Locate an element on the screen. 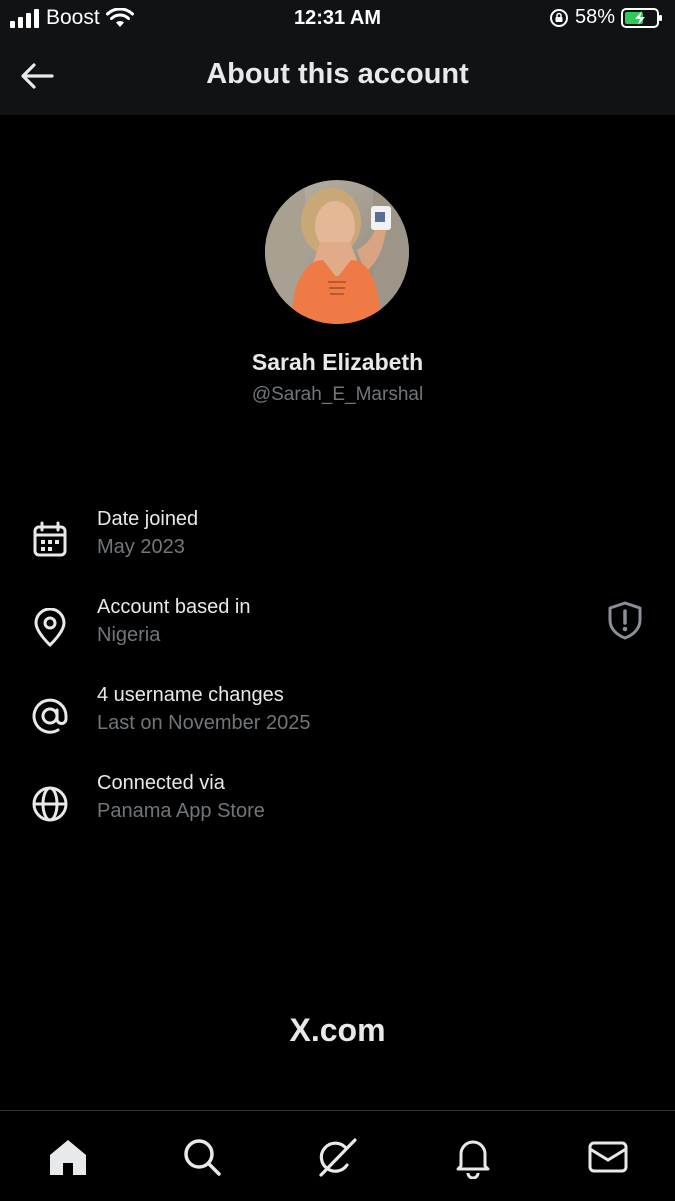 The height and width of the screenshot is (1201, 675). calendar-icon is located at coordinates (50, 539).